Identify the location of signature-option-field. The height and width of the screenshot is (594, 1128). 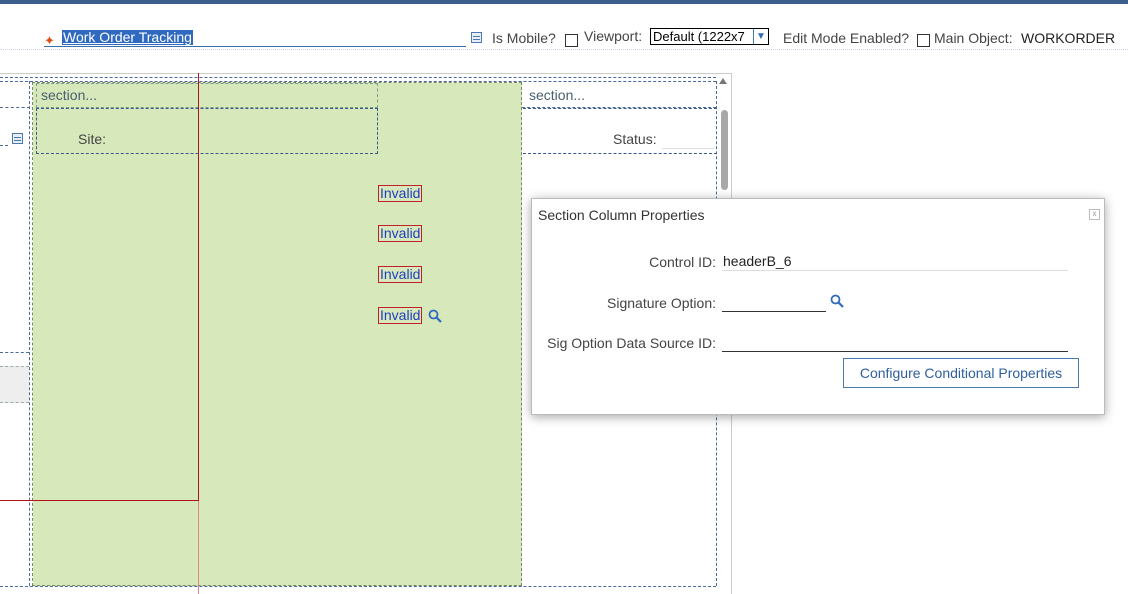
(775, 303).